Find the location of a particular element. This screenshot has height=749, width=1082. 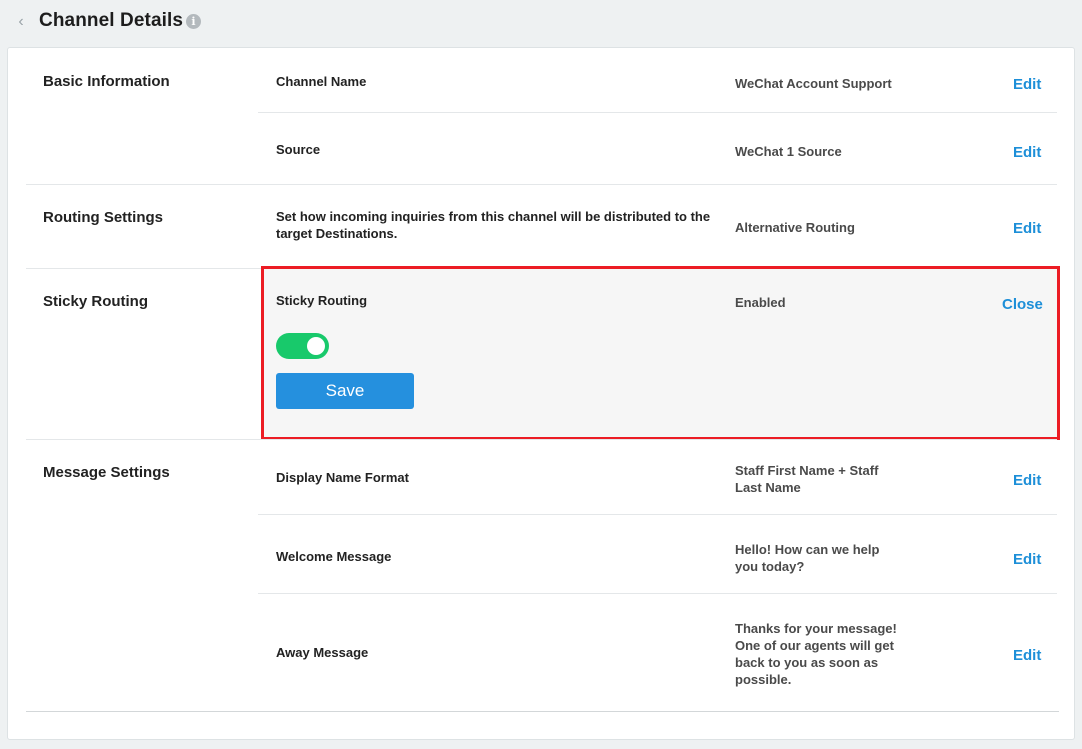

section-title-routing-settings: Routing Settings is located at coordinates (103, 217).